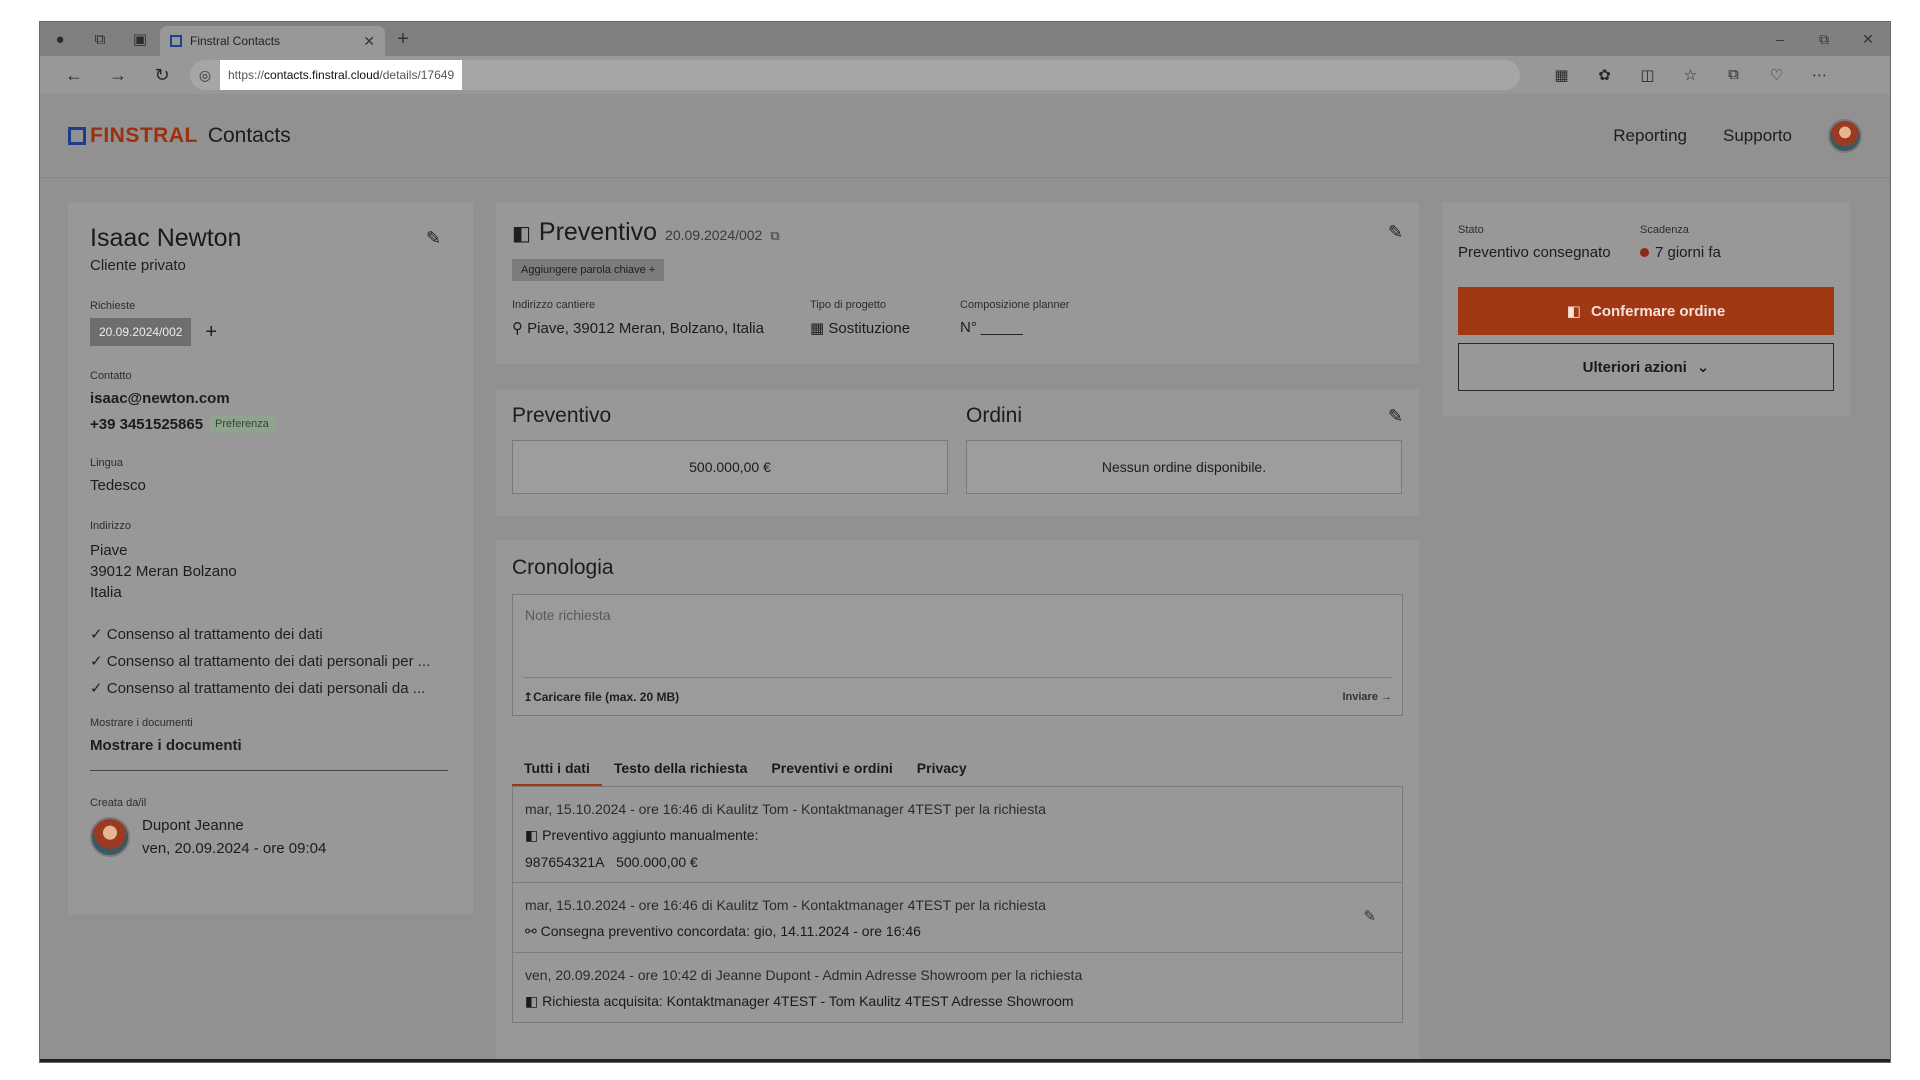 The width and height of the screenshot is (1920, 1080). Describe the element at coordinates (1819, 75) in the screenshot. I see `more-icon: ⋯` at that location.